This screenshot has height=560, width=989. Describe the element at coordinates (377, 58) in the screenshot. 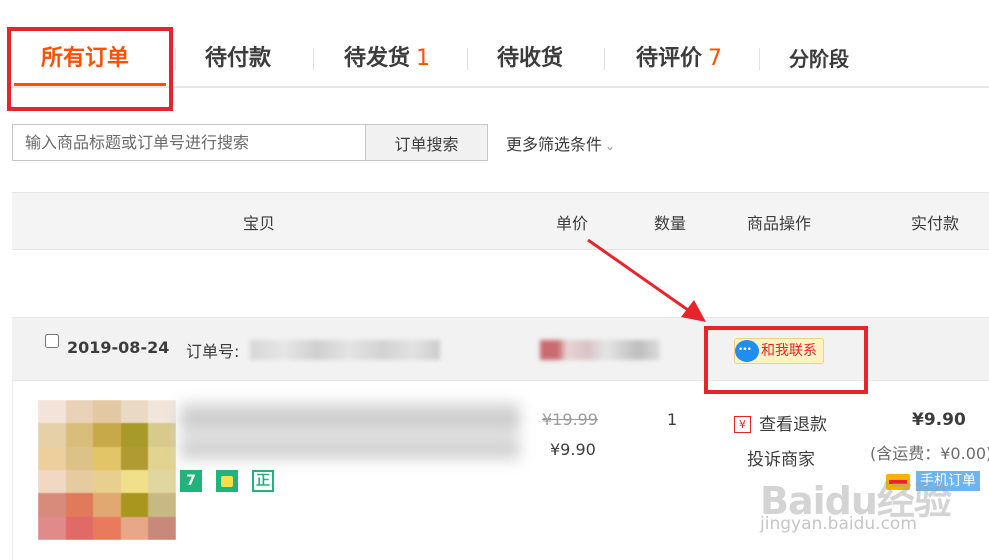

I see `tab-label: 待发货` at that location.